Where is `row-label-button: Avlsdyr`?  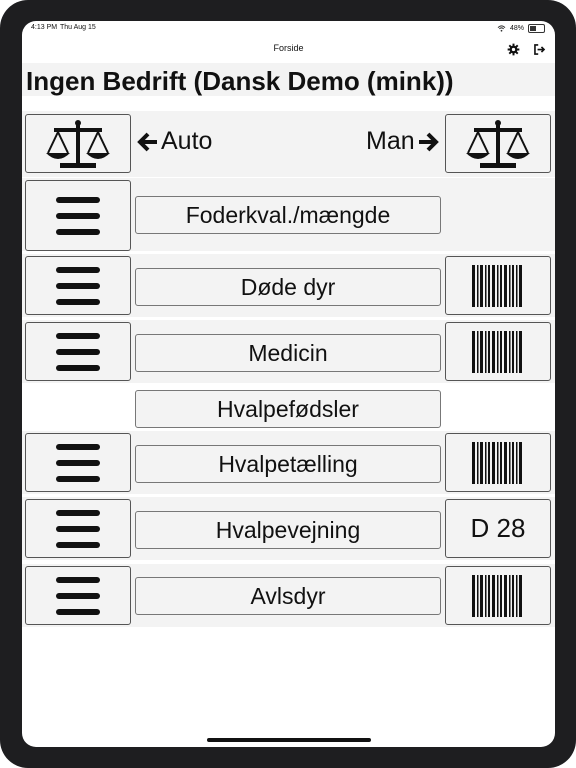 row-label-button: Avlsdyr is located at coordinates (288, 596).